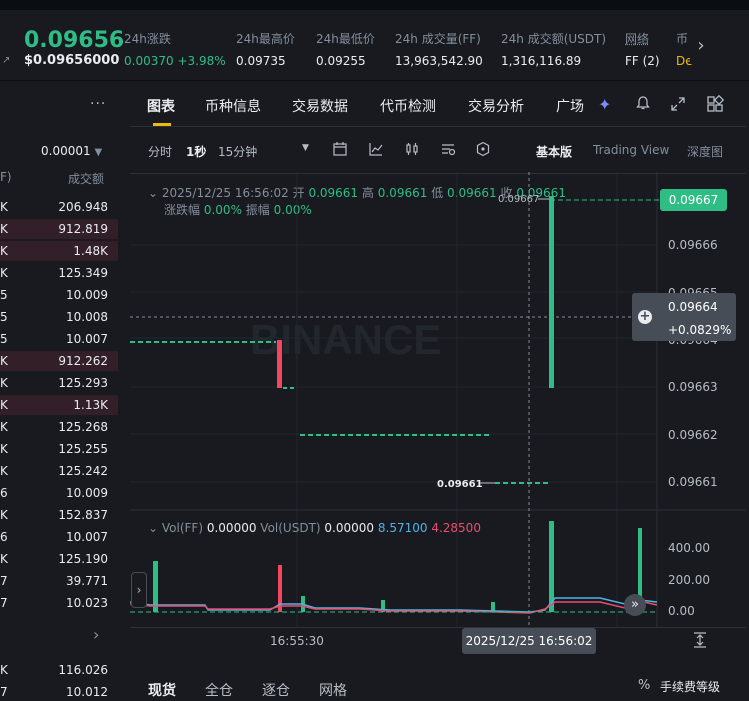  I want to click on scroll-right-icon: ›, so click(701, 46).